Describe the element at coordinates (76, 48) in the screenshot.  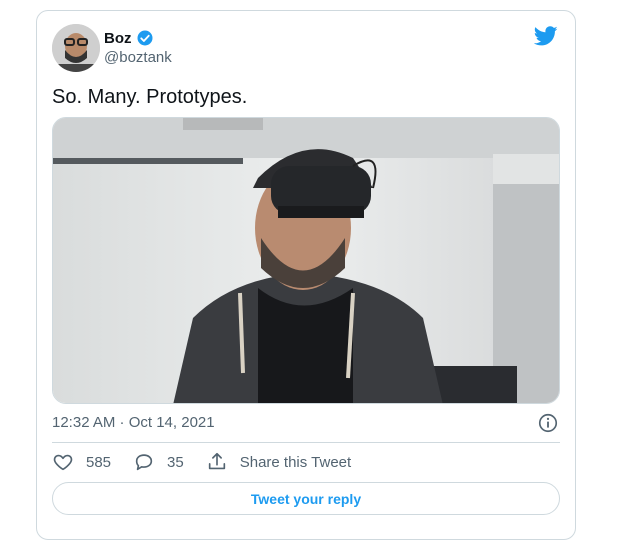
I see `avatar` at that location.